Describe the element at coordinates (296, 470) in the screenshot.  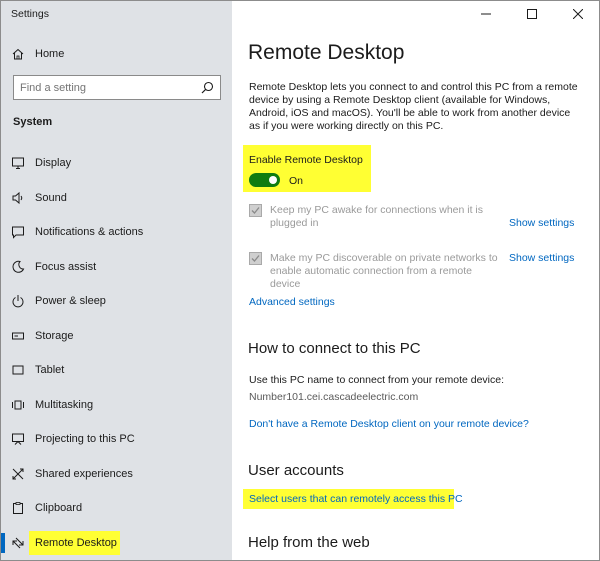
I see `user-accounts-heading: User accounts` at that location.